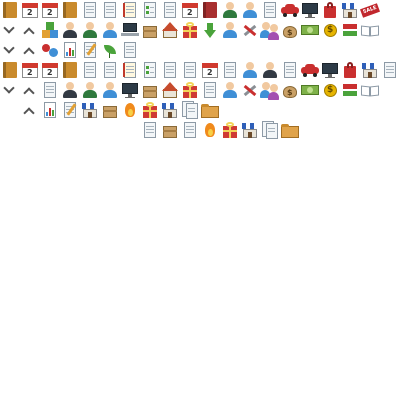 The width and height of the screenshot is (400, 400). Describe the element at coordinates (50, 30) in the screenshot. I see `blocks-icon` at that location.